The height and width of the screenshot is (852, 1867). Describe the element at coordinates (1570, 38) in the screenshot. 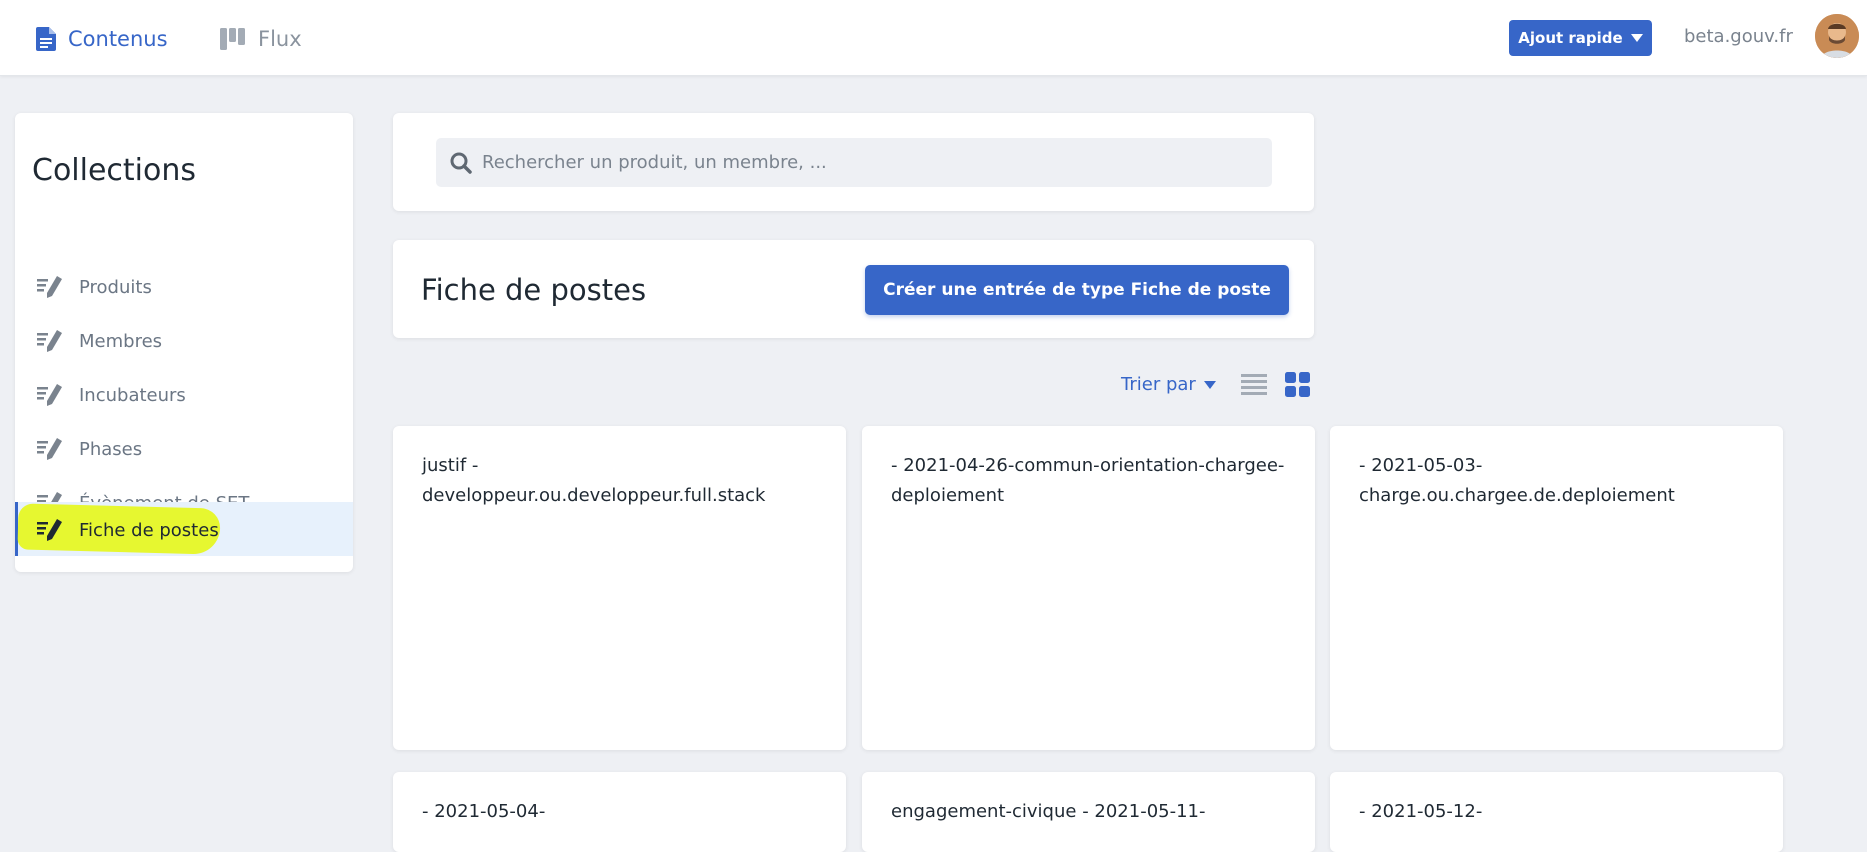

I see `quick-add-label: Ajout rapide` at that location.